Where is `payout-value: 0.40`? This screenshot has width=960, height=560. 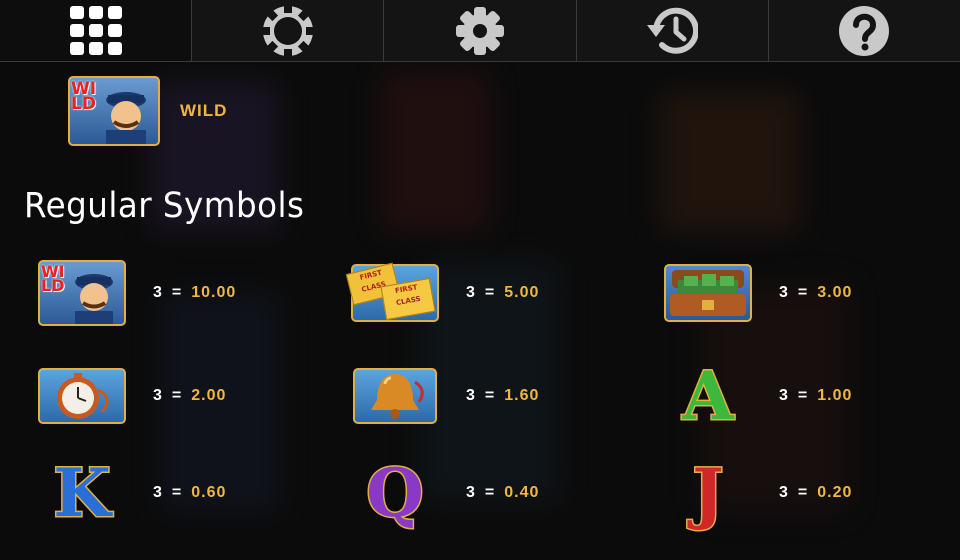 payout-value: 0.40 is located at coordinates (522, 492).